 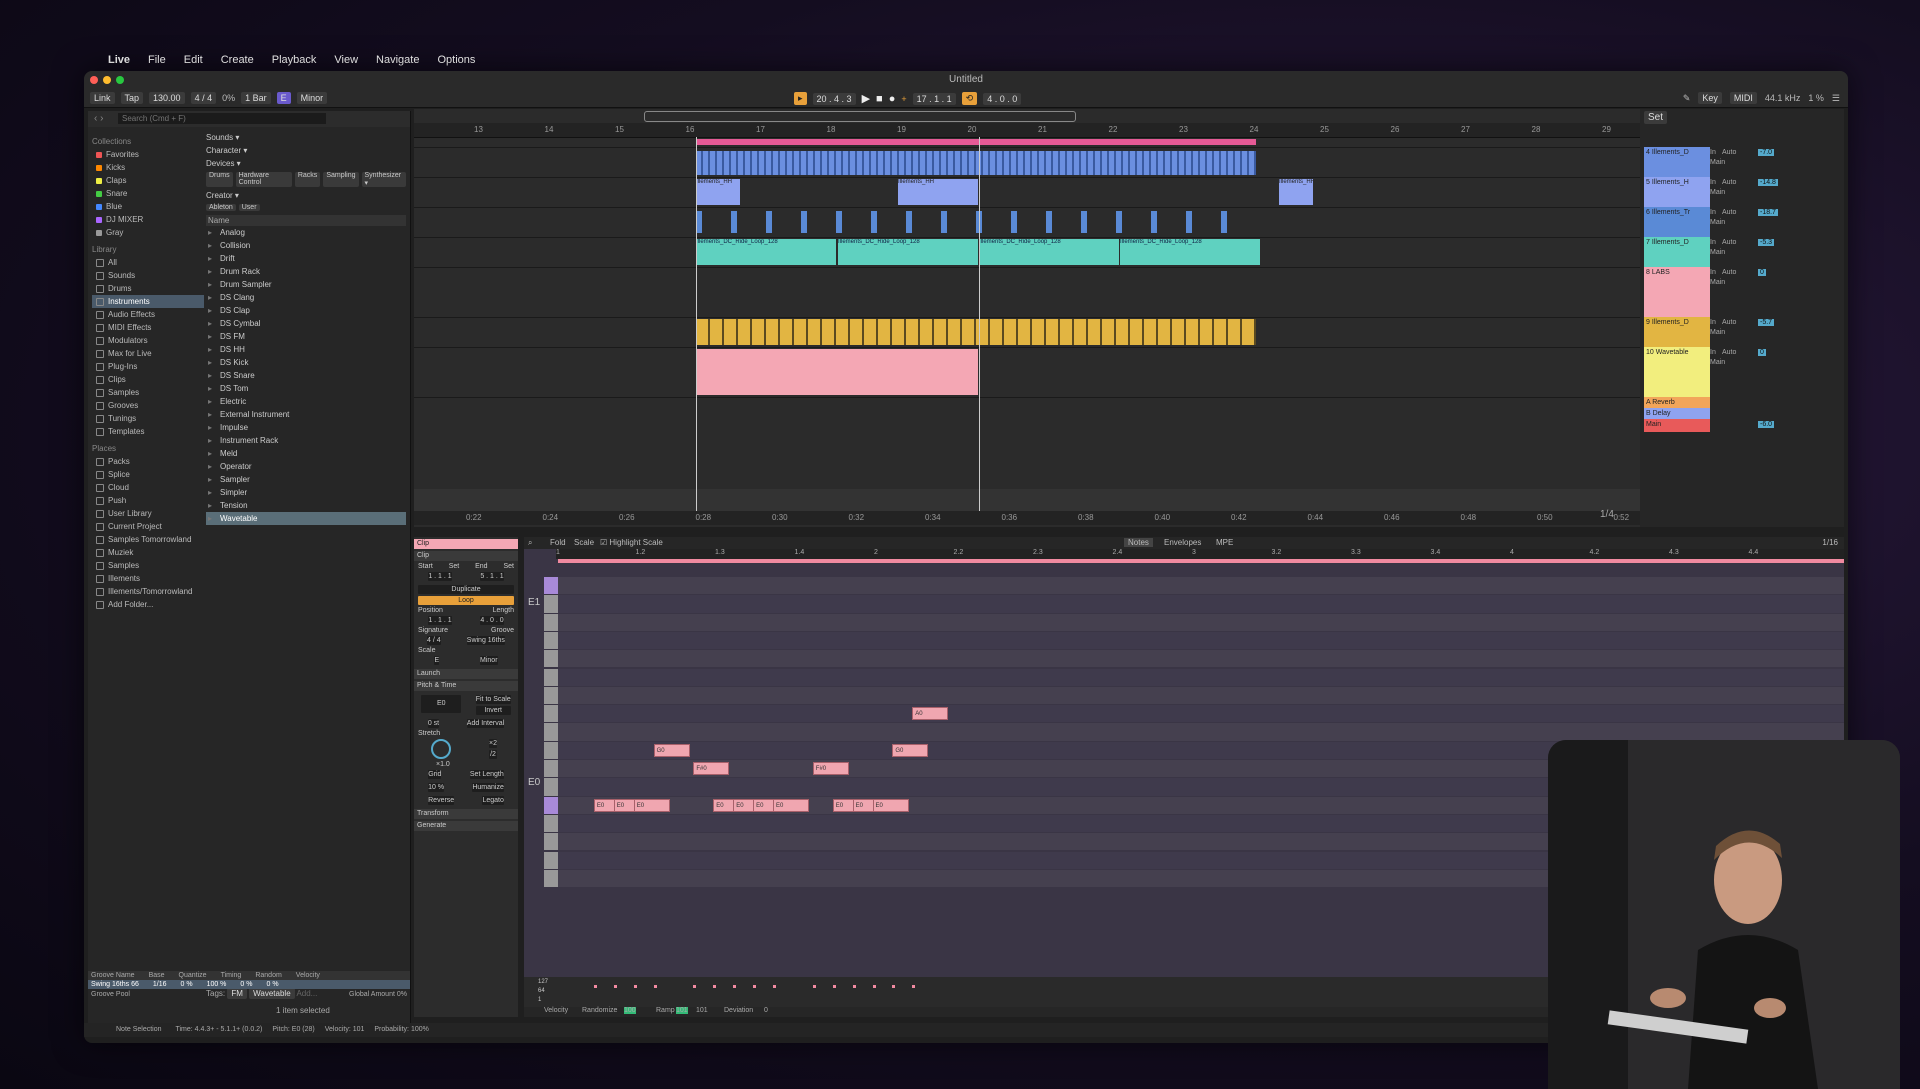 I want to click on browser-item: External Instrument, so click(x=306, y=414).